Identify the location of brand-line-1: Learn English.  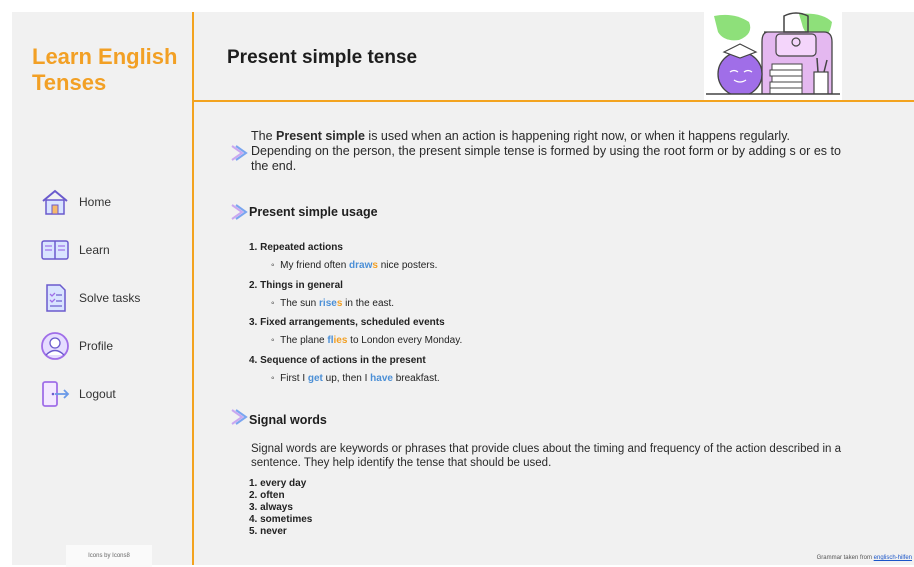
(105, 56).